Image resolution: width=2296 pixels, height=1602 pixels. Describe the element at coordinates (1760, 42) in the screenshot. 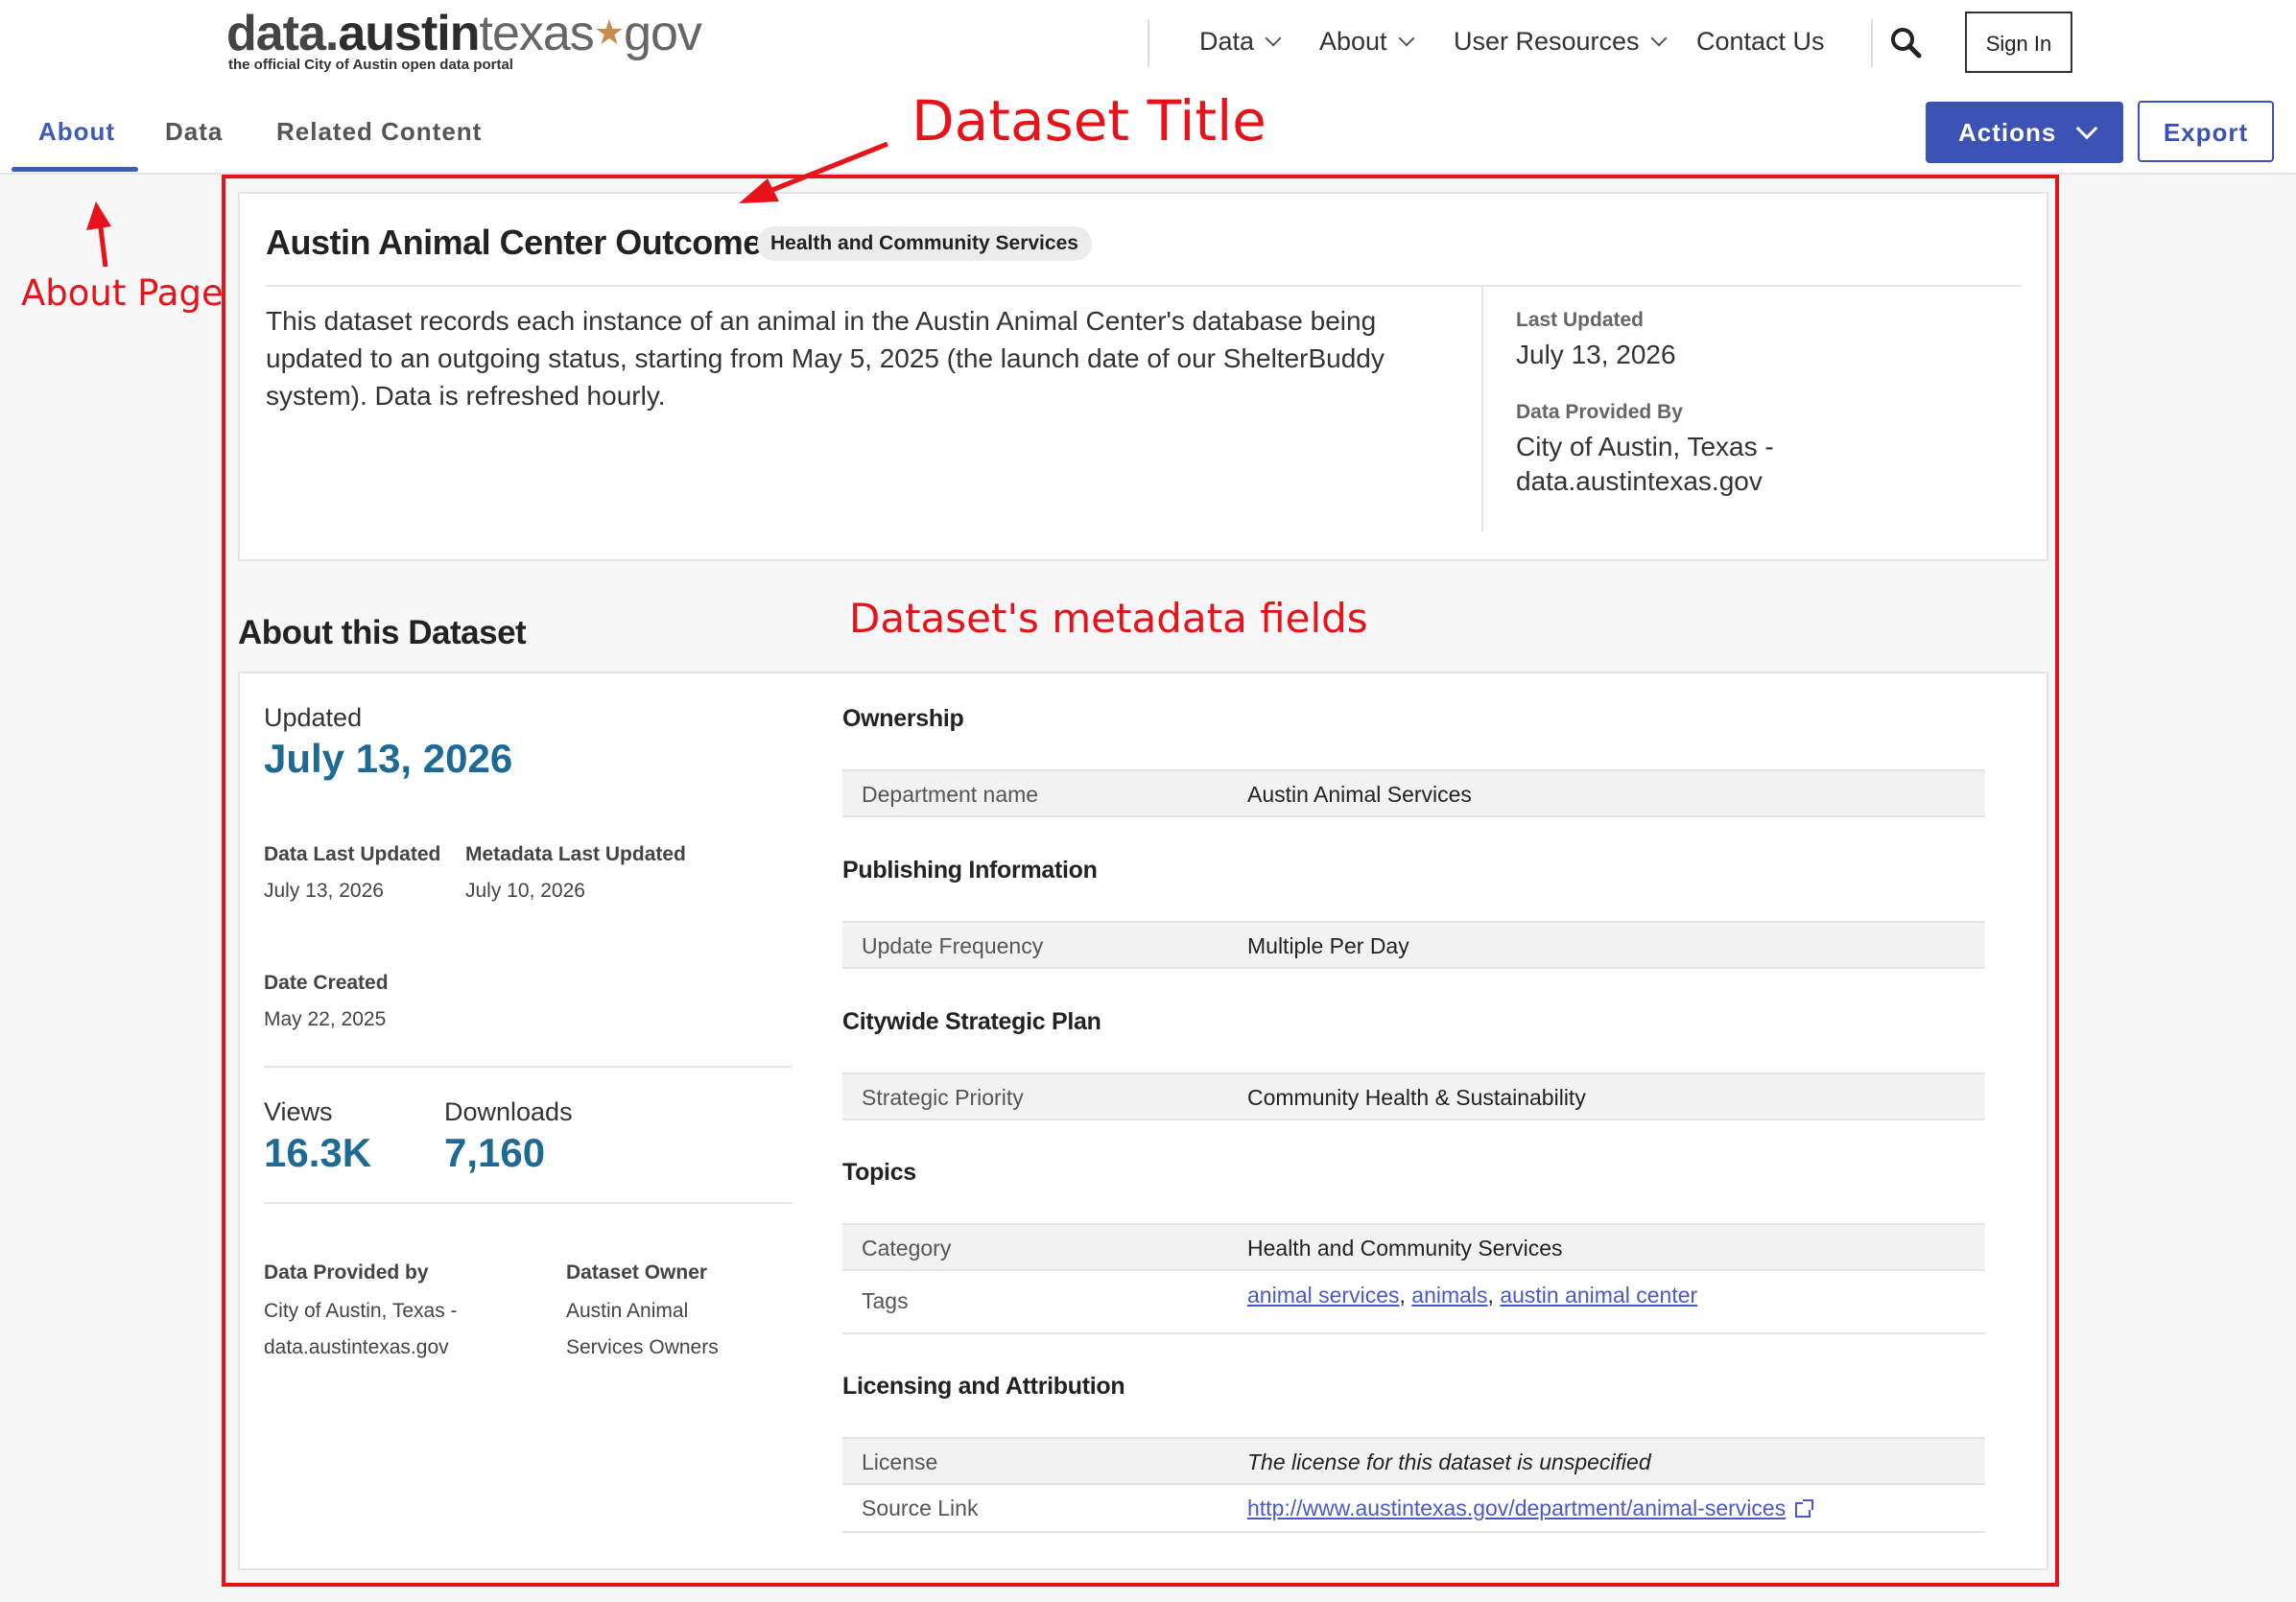

I see `nav-contact-us: Contact Us` at that location.